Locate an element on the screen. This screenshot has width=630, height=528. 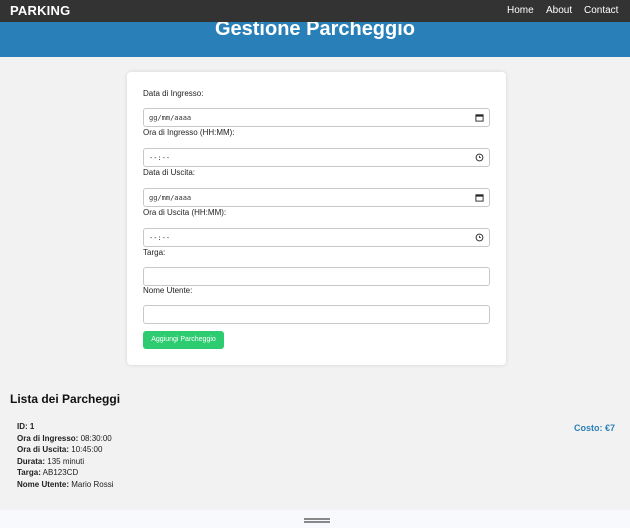
entry-duration-label: Durata: is located at coordinates (31, 461).